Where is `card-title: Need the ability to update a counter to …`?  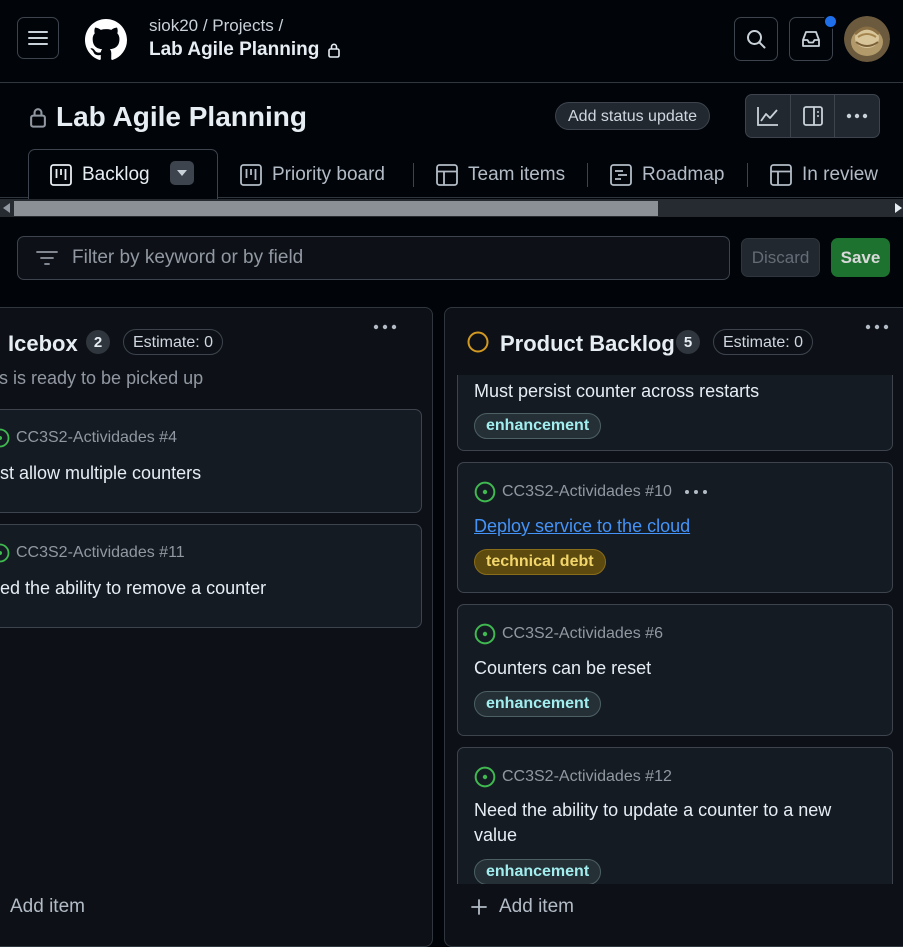 card-title: Need the ability to update a counter to … is located at coordinates (674, 823).